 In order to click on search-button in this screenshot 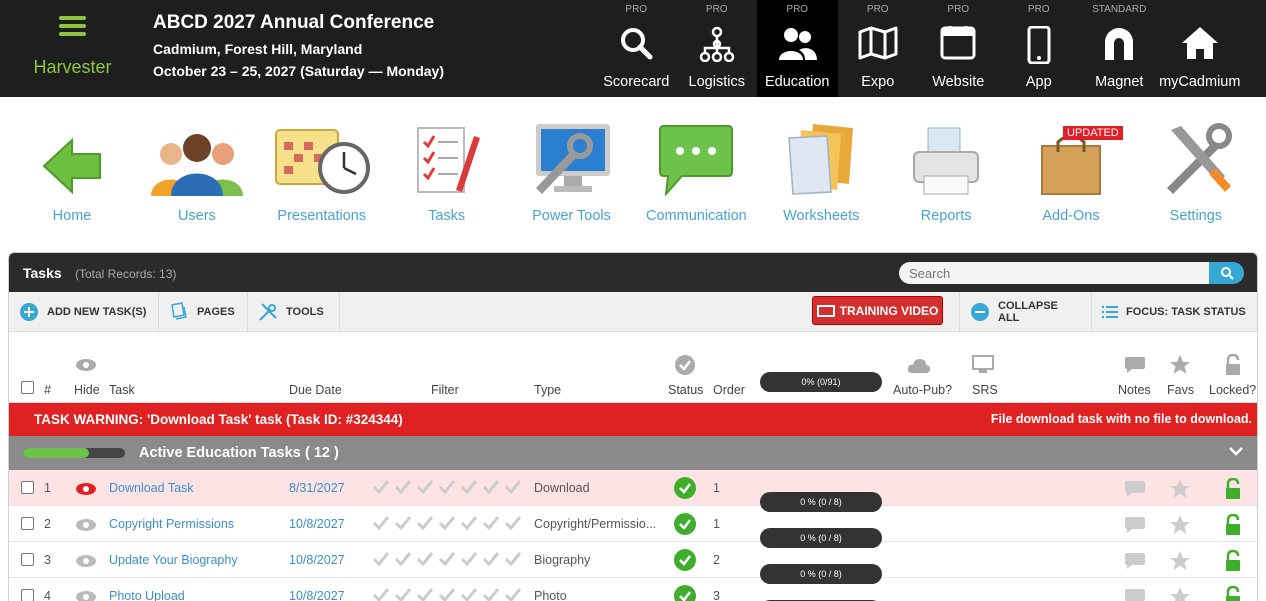, I will do `click(1226, 273)`.